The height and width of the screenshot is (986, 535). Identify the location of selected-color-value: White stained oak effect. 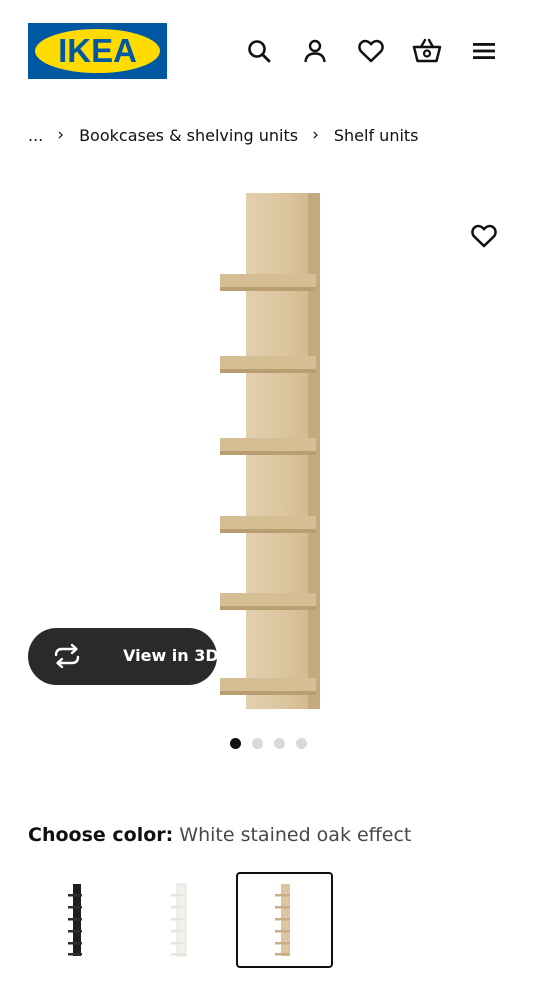
(295, 835).